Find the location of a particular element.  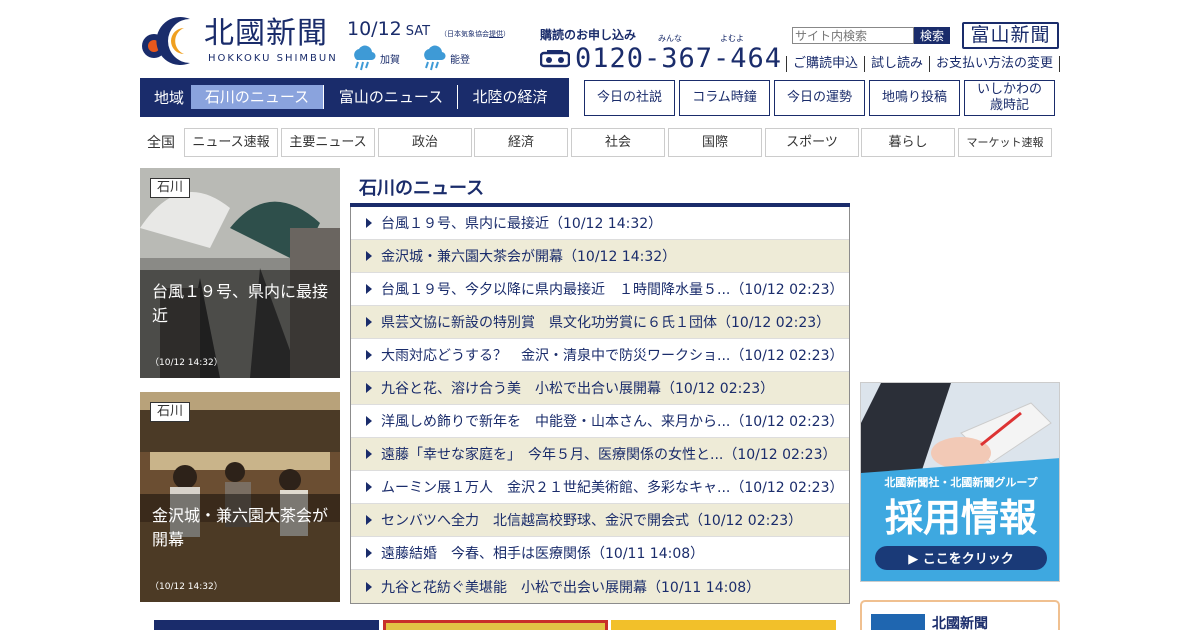

news-item-title: 遠藤「幸せな家庭を」 今年５月、医療関係の女性と...（10/12 02:23） is located at coordinates (609, 455).